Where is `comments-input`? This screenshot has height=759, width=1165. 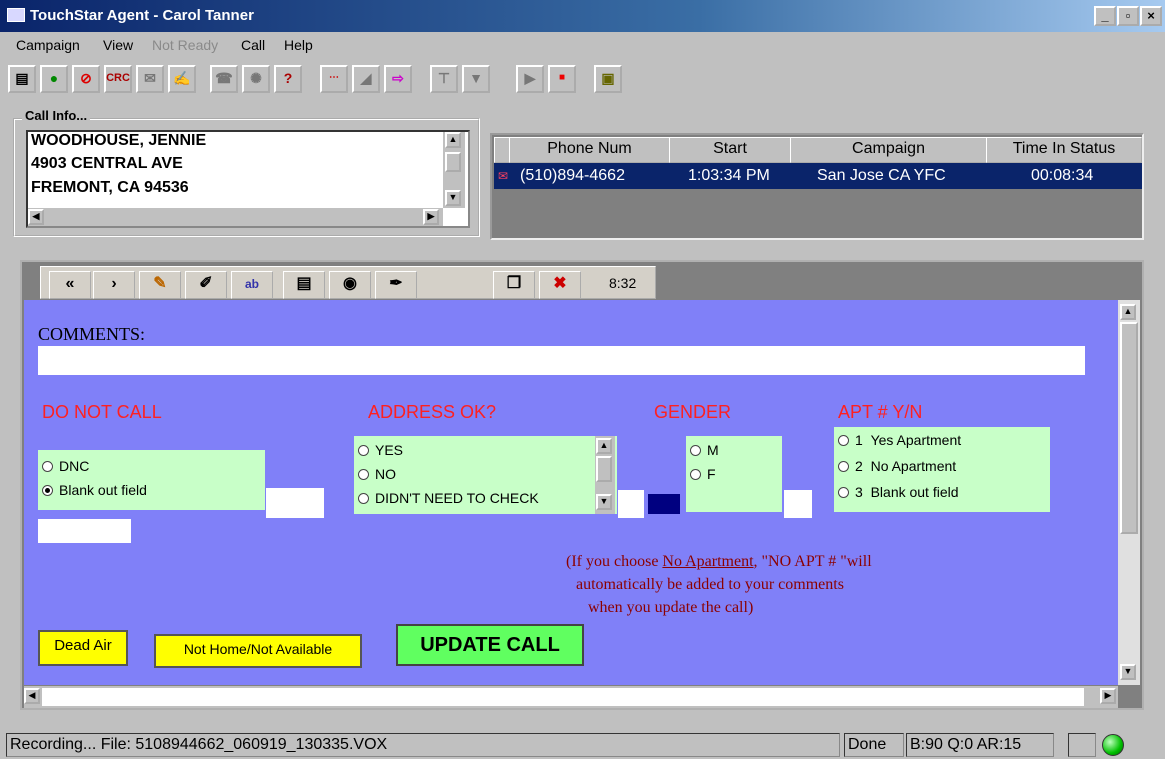
comments-input is located at coordinates (561, 360).